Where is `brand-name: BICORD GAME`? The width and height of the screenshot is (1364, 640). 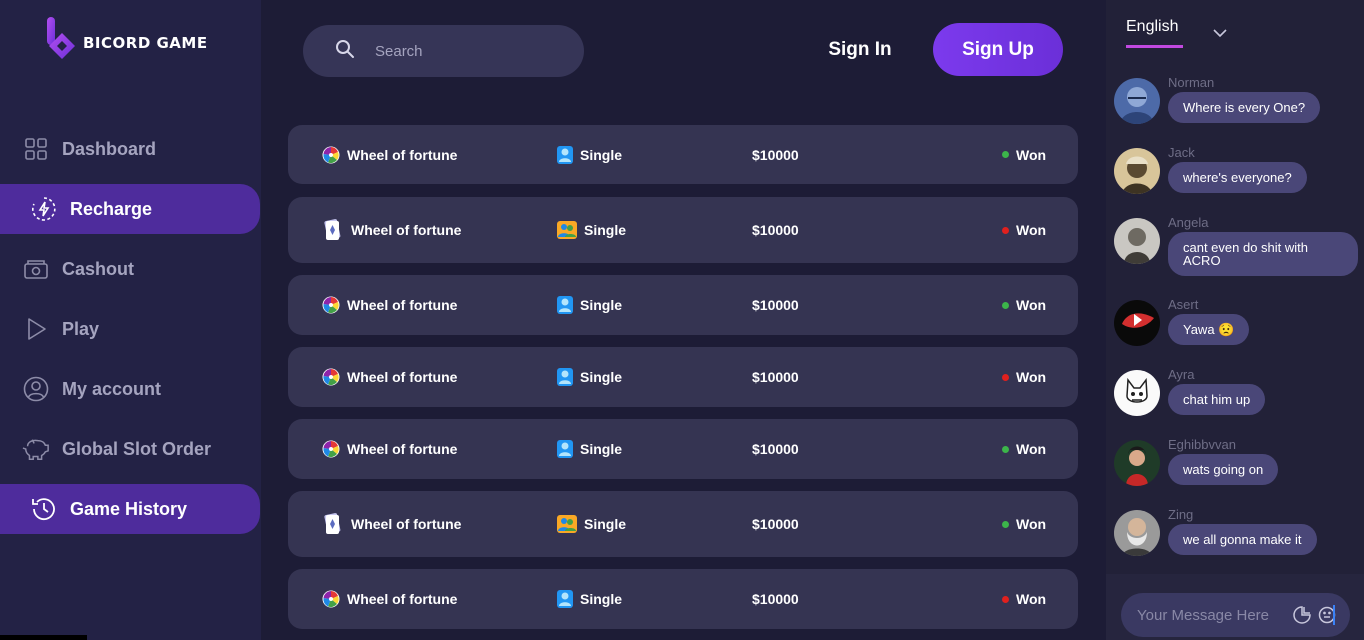 brand-name: BICORD GAME is located at coordinates (145, 43).